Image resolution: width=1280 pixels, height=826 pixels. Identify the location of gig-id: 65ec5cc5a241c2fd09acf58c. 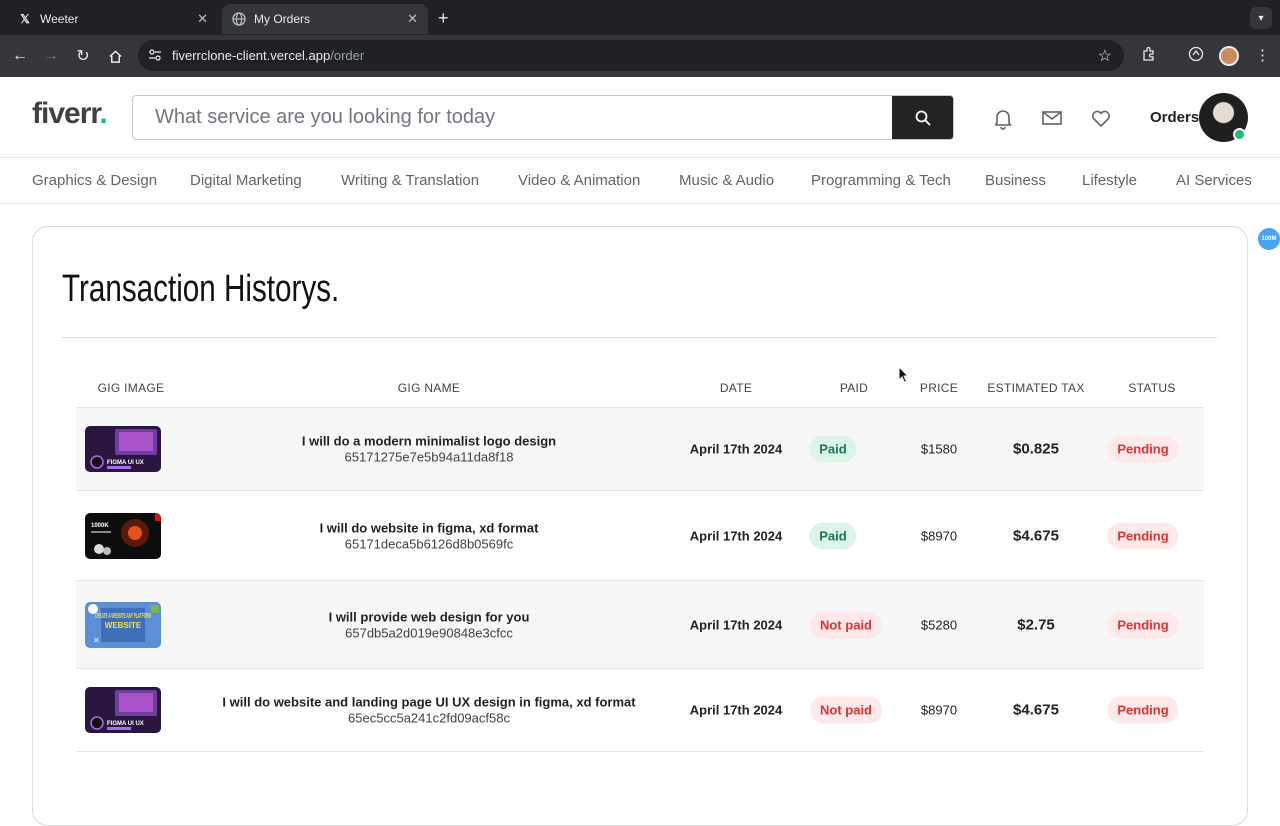
(429, 718).